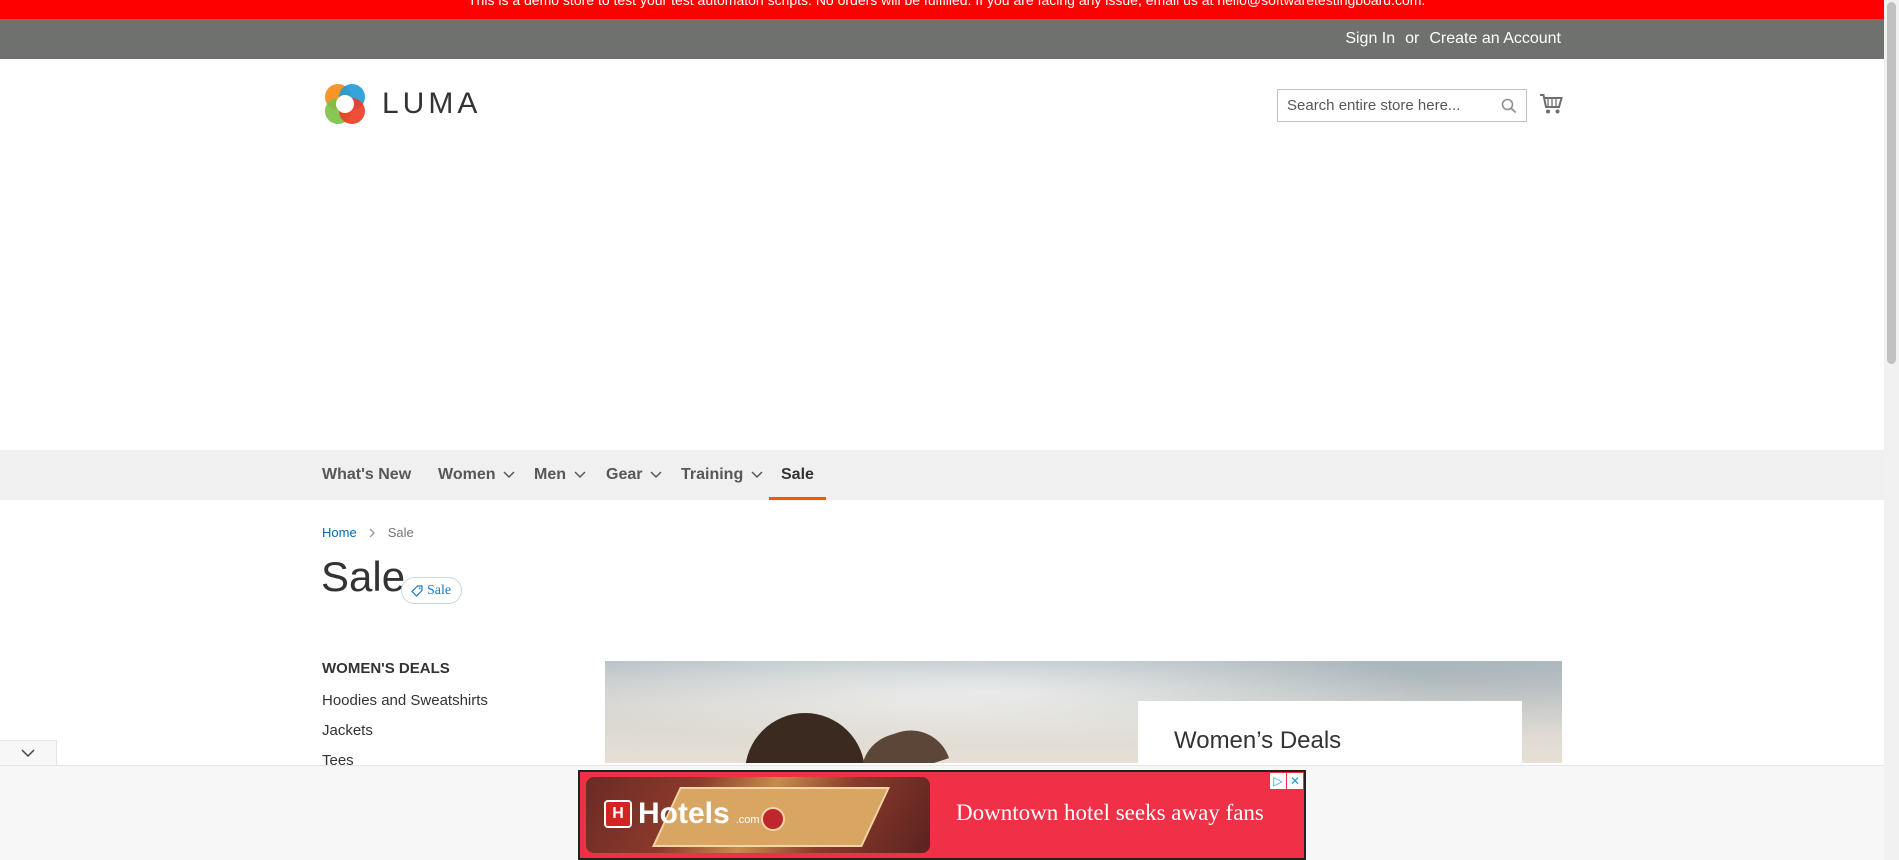 The height and width of the screenshot is (860, 1899). Describe the element at coordinates (405, 731) in the screenshot. I see `sidebar-link-jackets: Jackets` at that location.